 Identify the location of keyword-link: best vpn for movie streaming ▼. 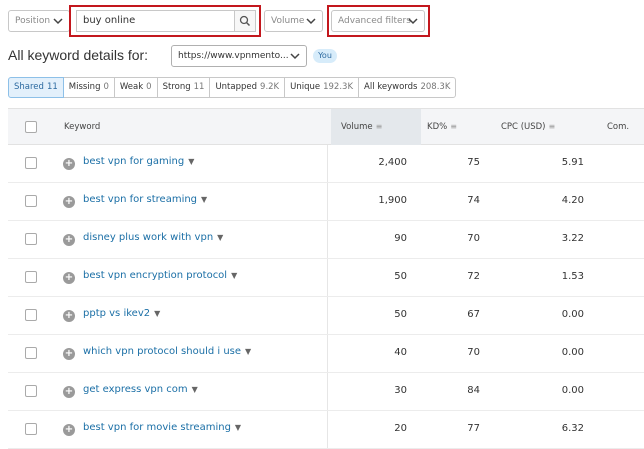
(162, 427).